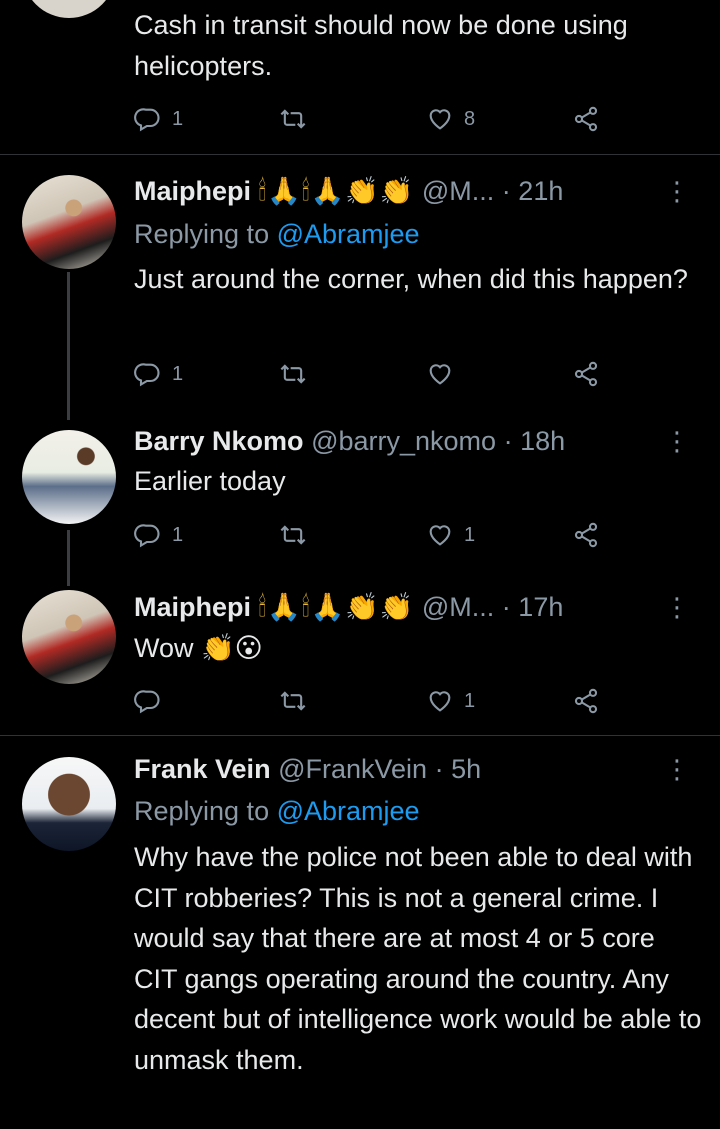  Describe the element at coordinates (374, 119) in the screenshot. I see `action-bar: 1 8` at that location.